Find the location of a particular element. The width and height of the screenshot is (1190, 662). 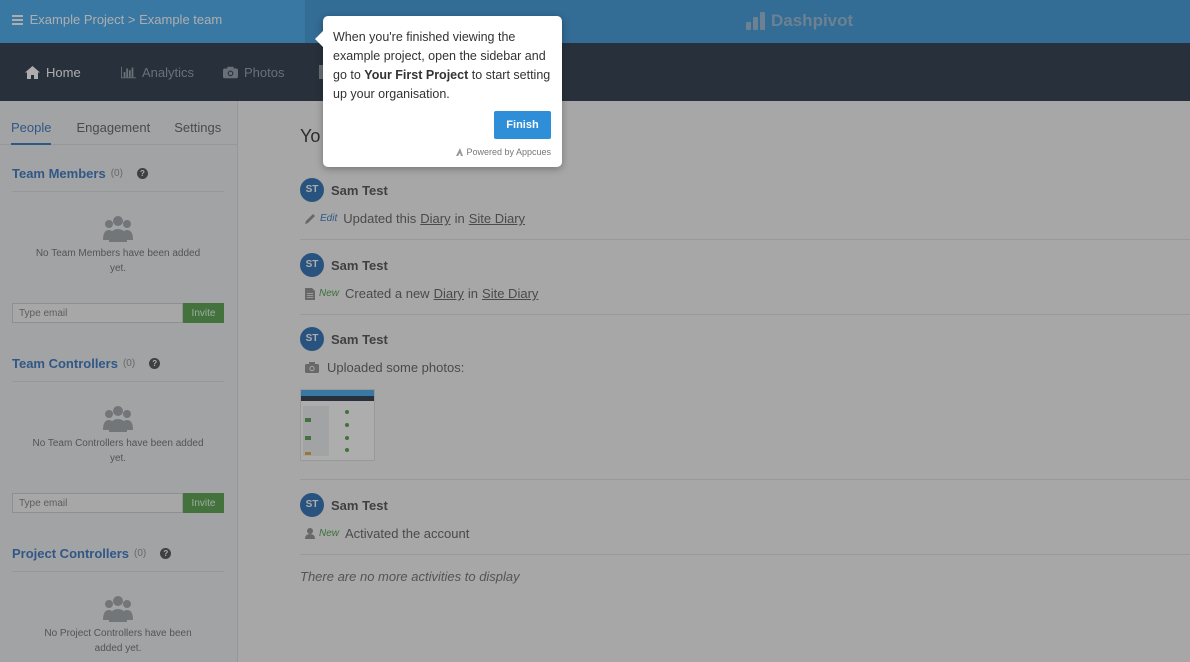

pencil-icon is located at coordinates (310, 219).